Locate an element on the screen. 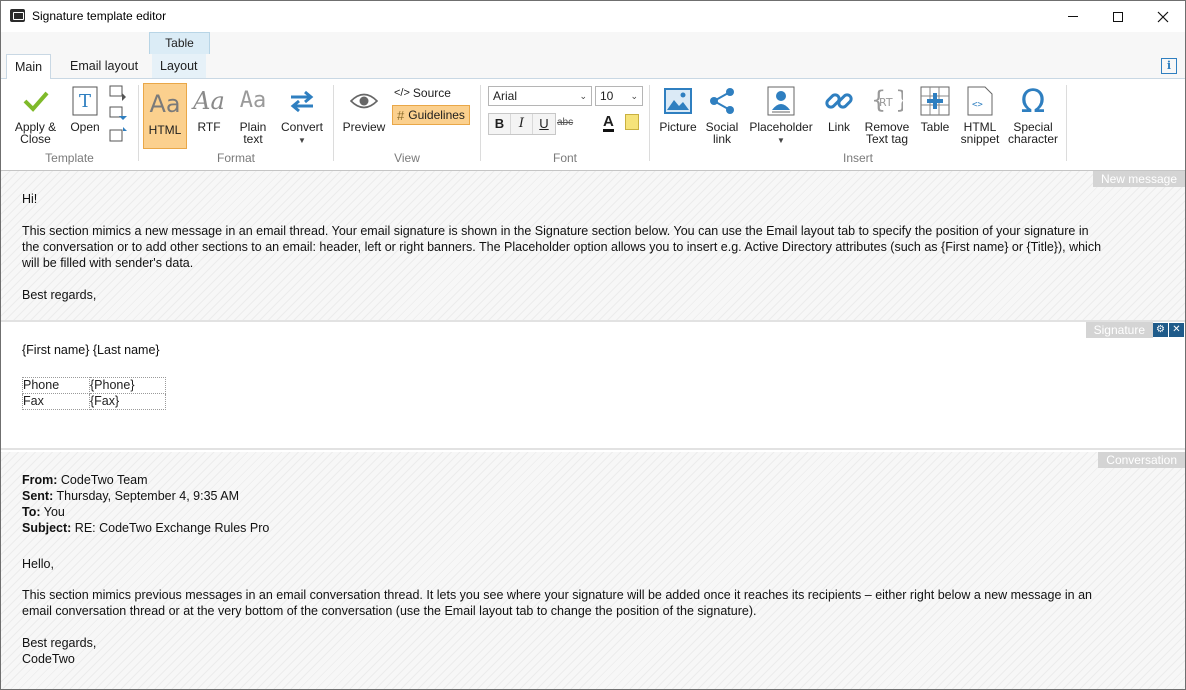 Image resolution: width=1186 pixels, height=690 pixels. convert-label: Convert is located at coordinates (302, 127).